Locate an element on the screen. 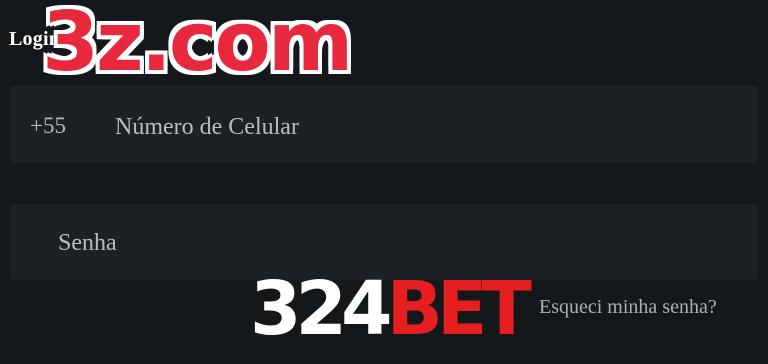 This screenshot has width=768, height=364. watermark-324-text: 324 is located at coordinates (321, 309).